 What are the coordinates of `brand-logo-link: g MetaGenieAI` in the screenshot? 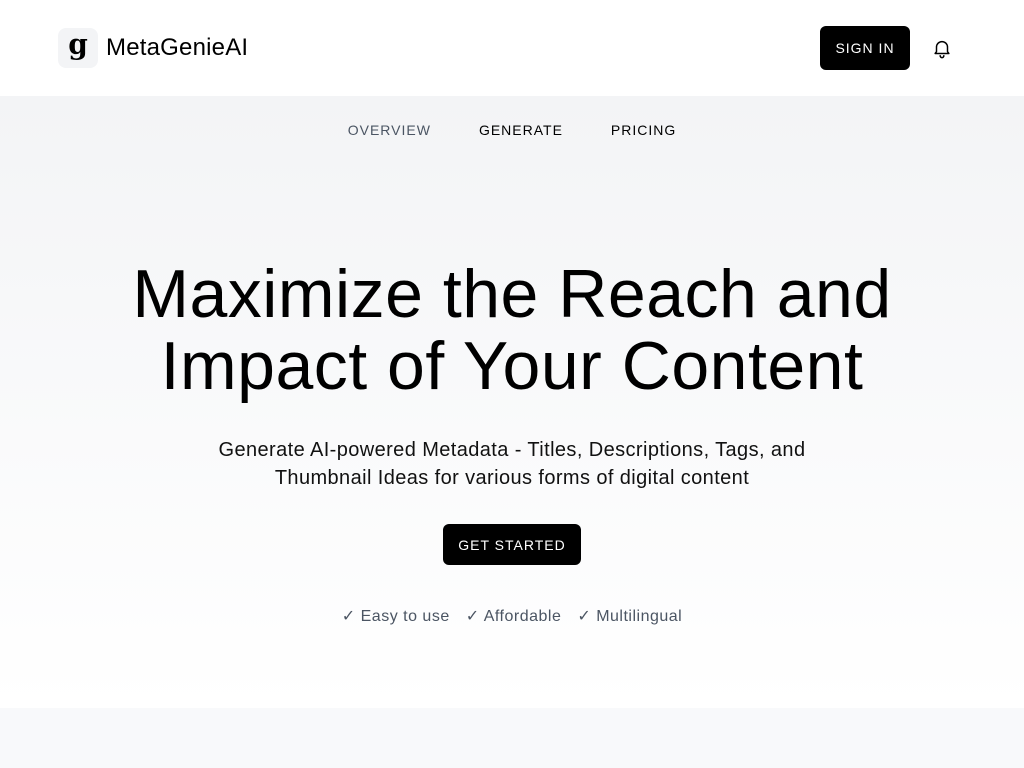 It's located at (153, 48).